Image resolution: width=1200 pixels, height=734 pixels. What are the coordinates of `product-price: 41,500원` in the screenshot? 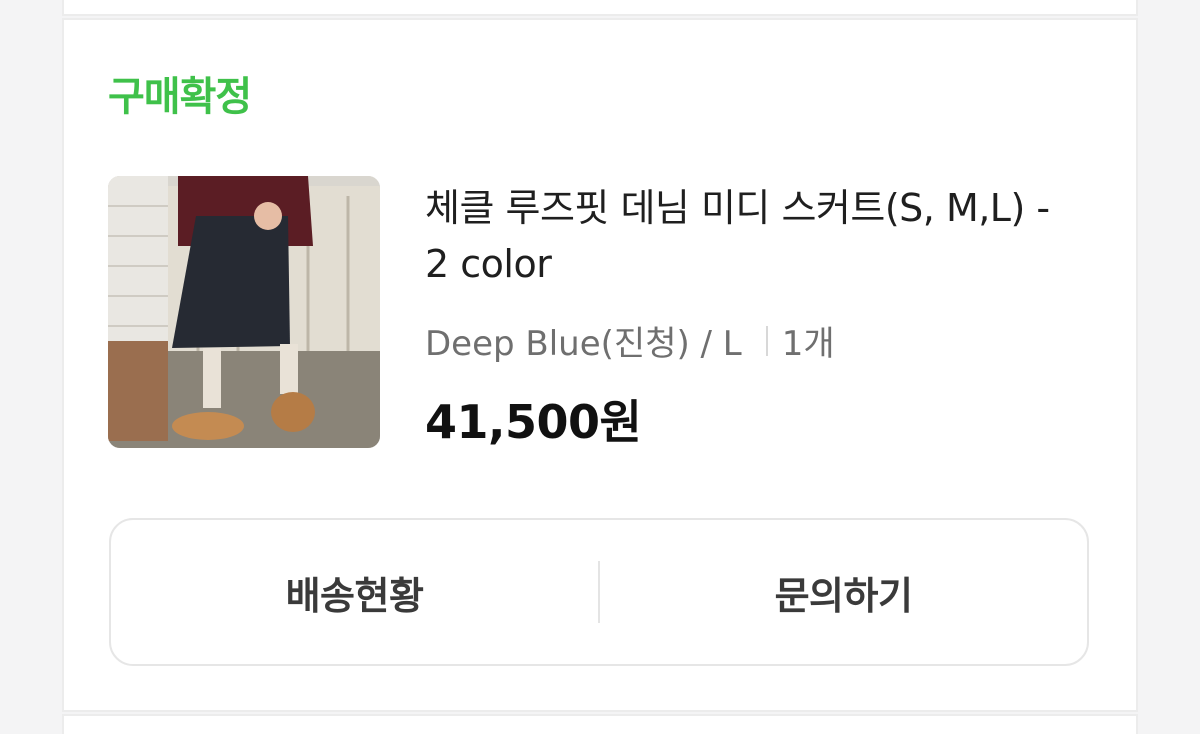 It's located at (533, 422).